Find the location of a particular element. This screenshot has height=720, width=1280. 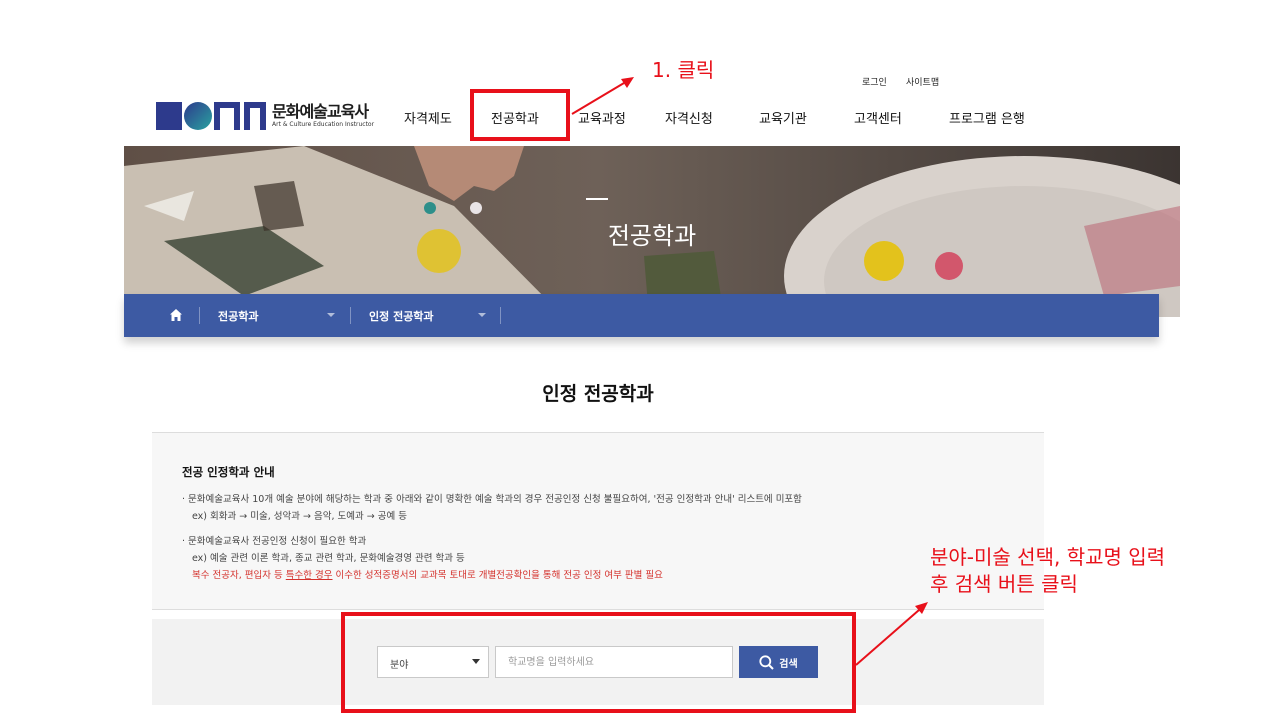

annotation-step2-line2: 후 검색 버튼 클릭 is located at coordinates (1004, 584).